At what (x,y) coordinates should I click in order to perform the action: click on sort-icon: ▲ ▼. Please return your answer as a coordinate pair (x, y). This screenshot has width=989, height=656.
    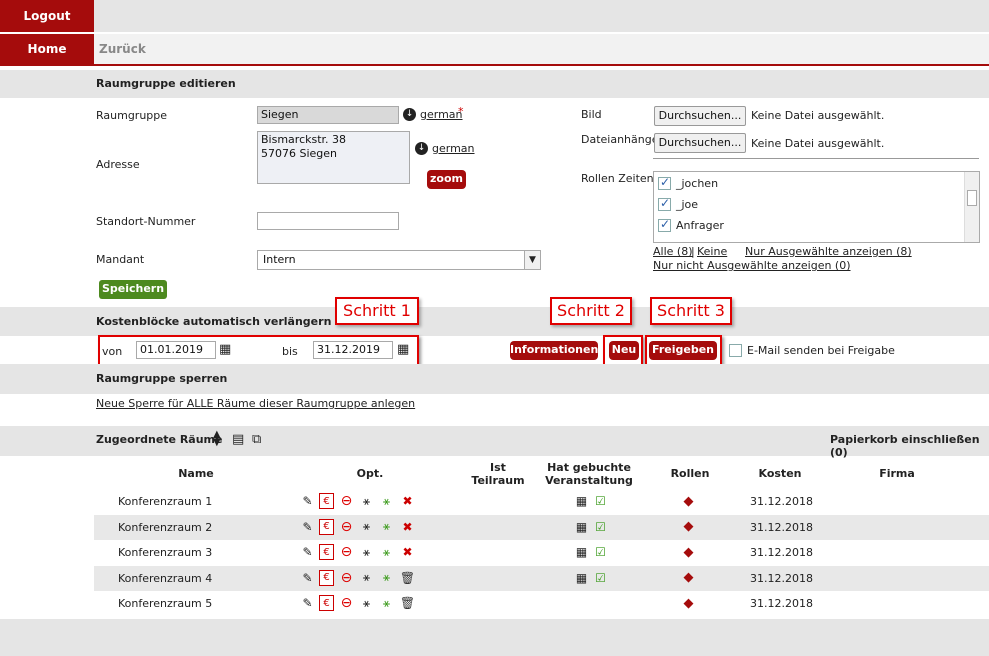
    Looking at the image, I should click on (217, 439).